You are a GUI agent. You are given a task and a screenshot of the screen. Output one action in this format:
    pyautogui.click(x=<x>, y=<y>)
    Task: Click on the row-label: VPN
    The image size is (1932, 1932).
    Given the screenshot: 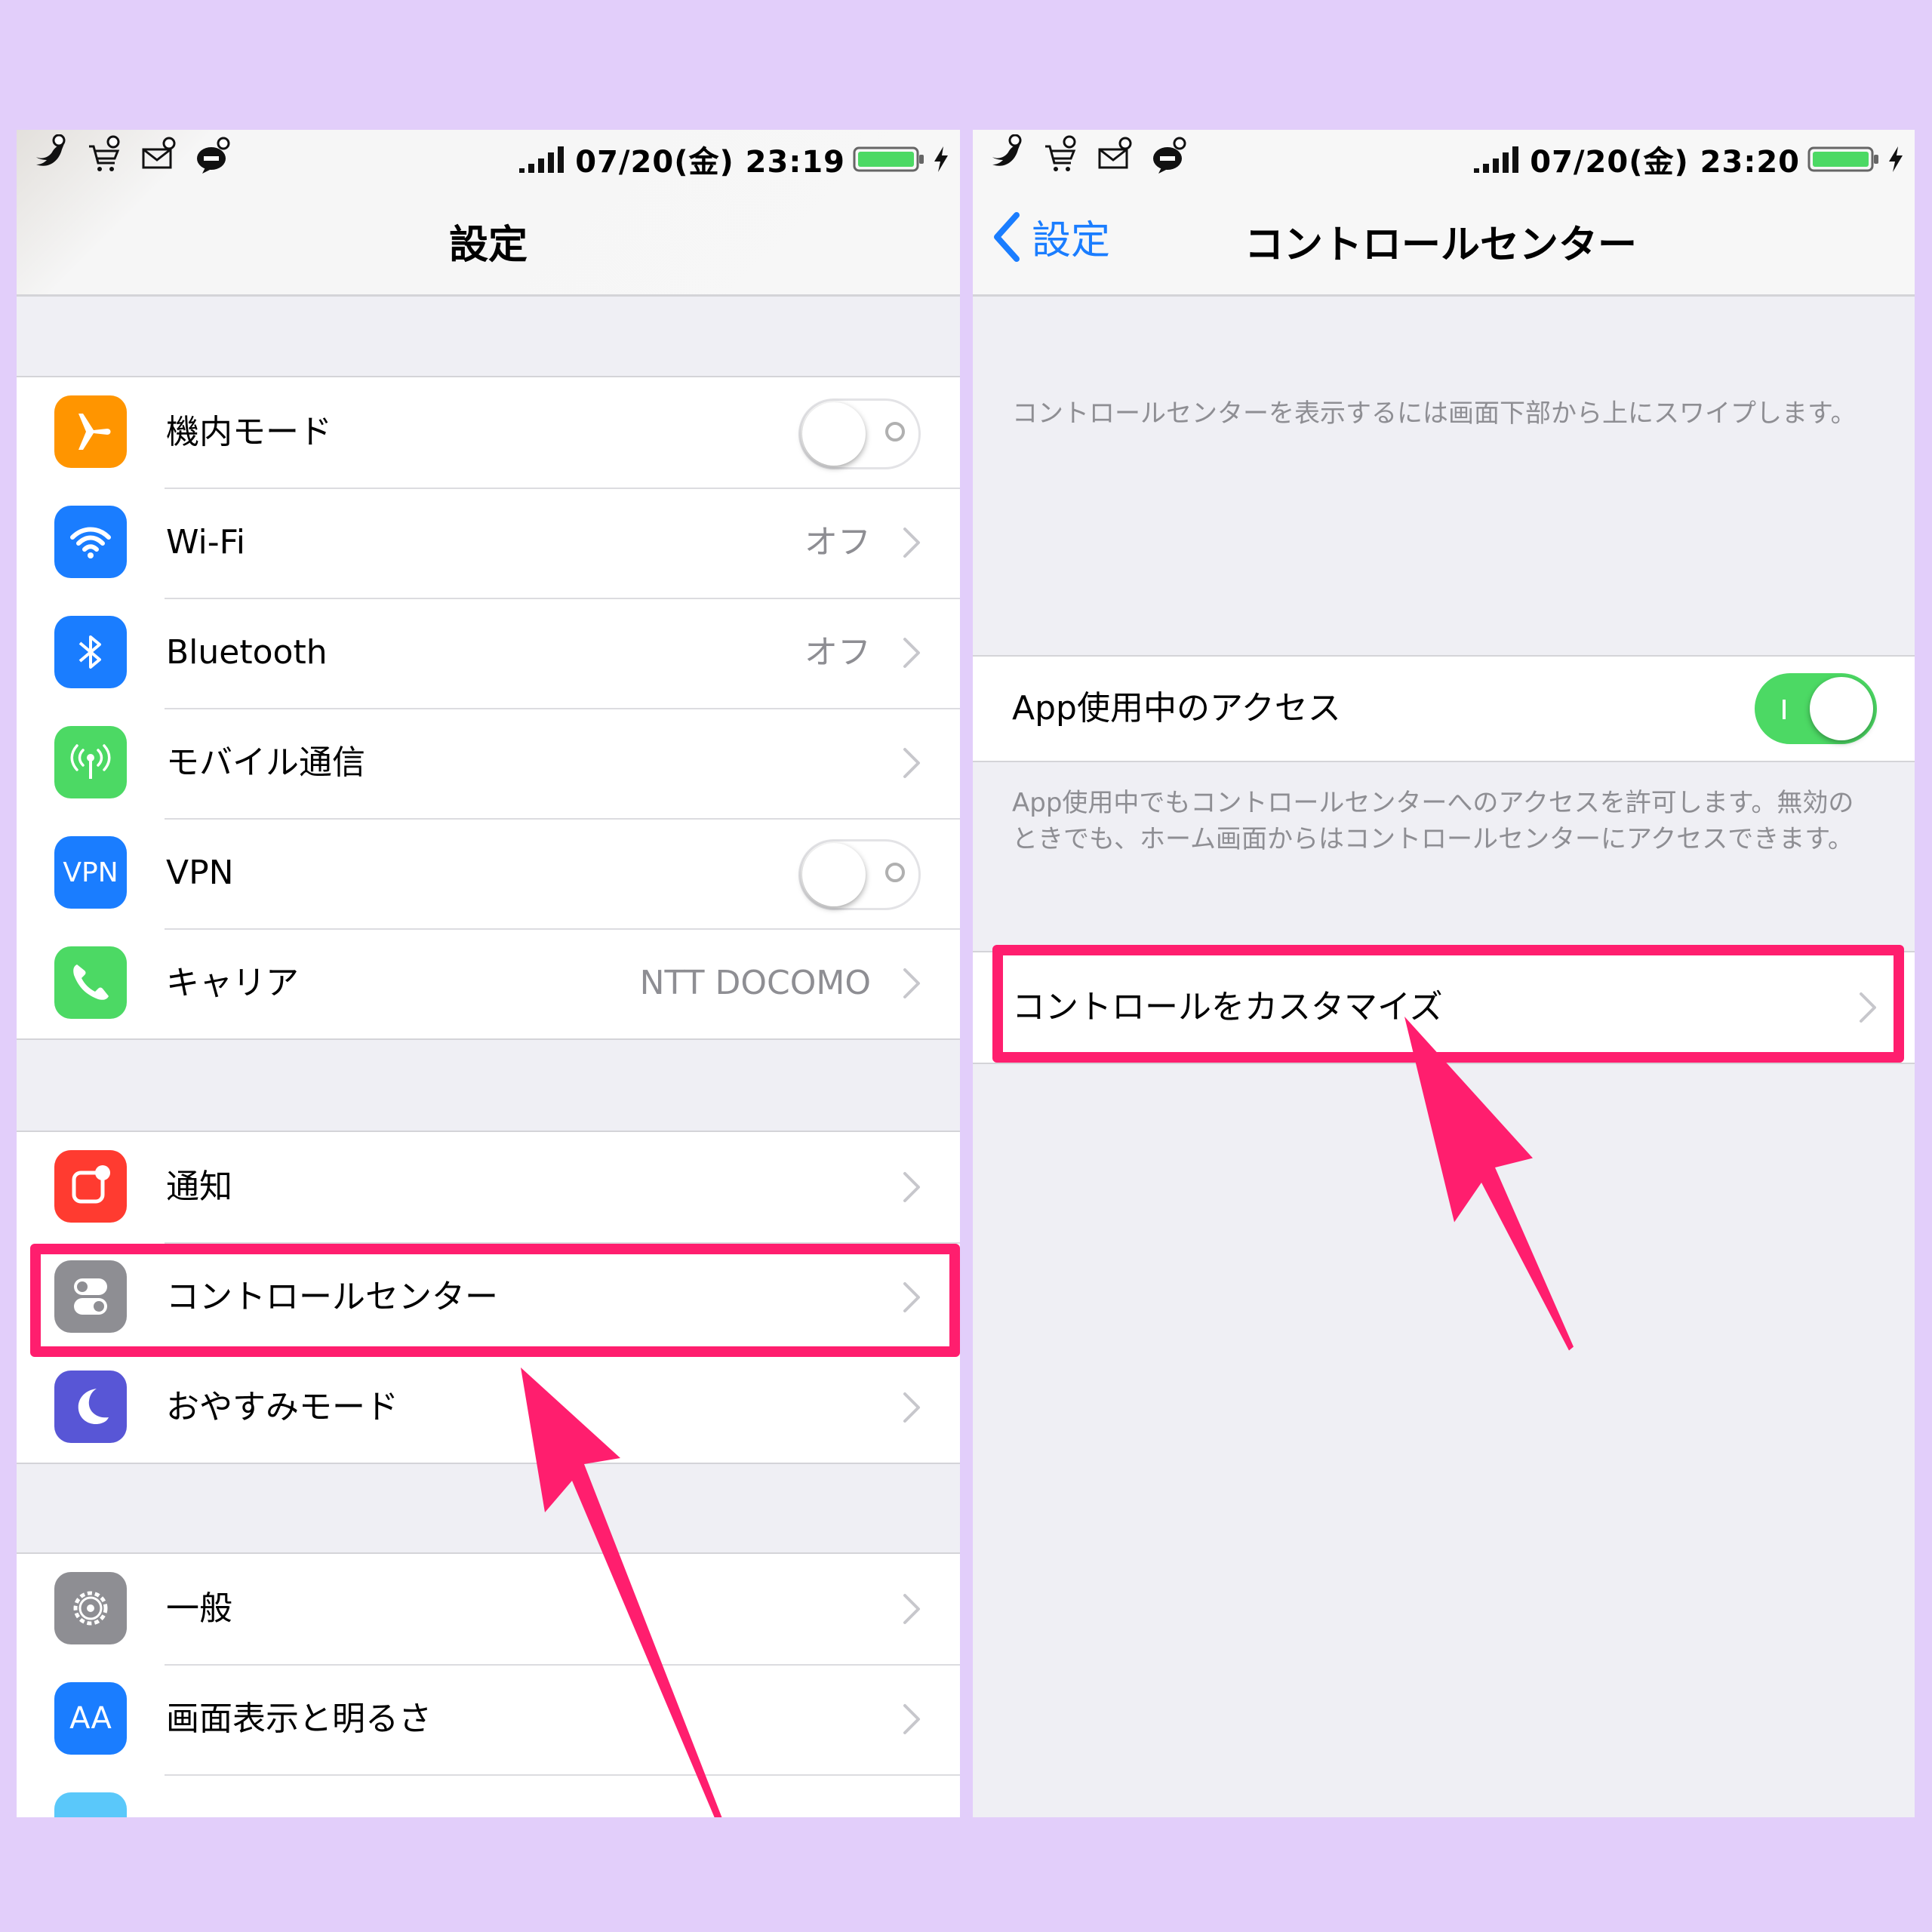 What is the action you would take?
    pyautogui.click(x=200, y=873)
    